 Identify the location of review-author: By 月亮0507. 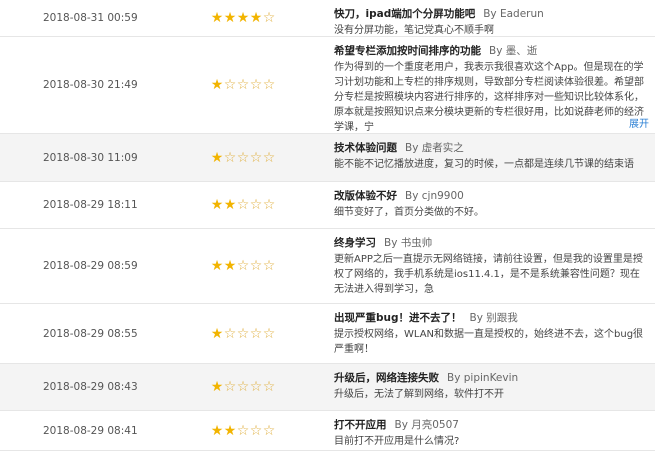
(426, 425).